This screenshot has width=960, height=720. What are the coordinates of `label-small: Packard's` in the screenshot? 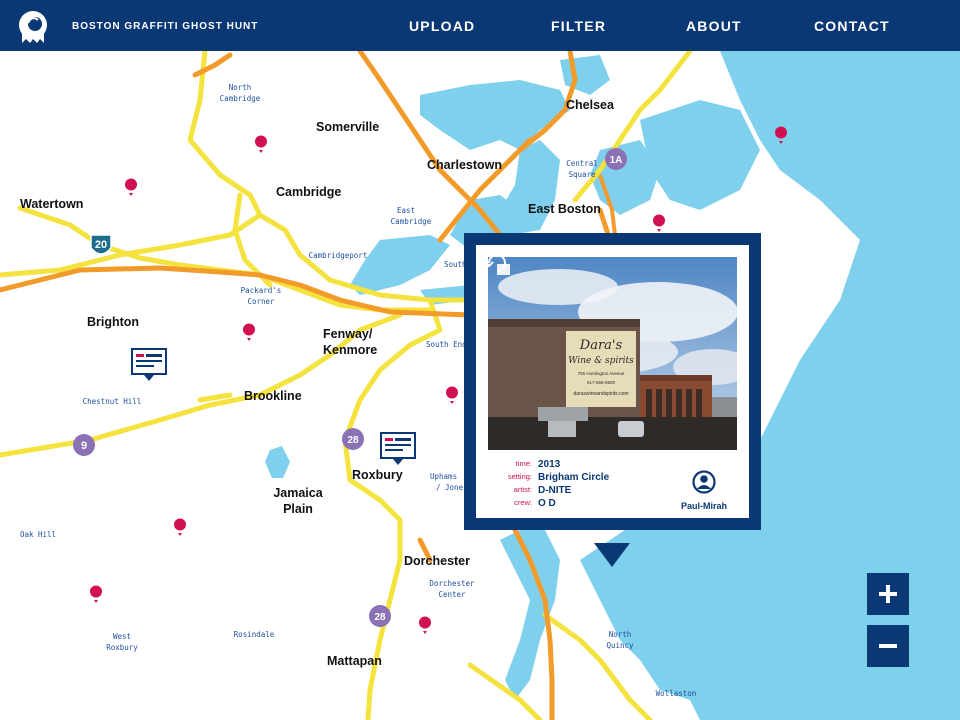 It's located at (261, 290).